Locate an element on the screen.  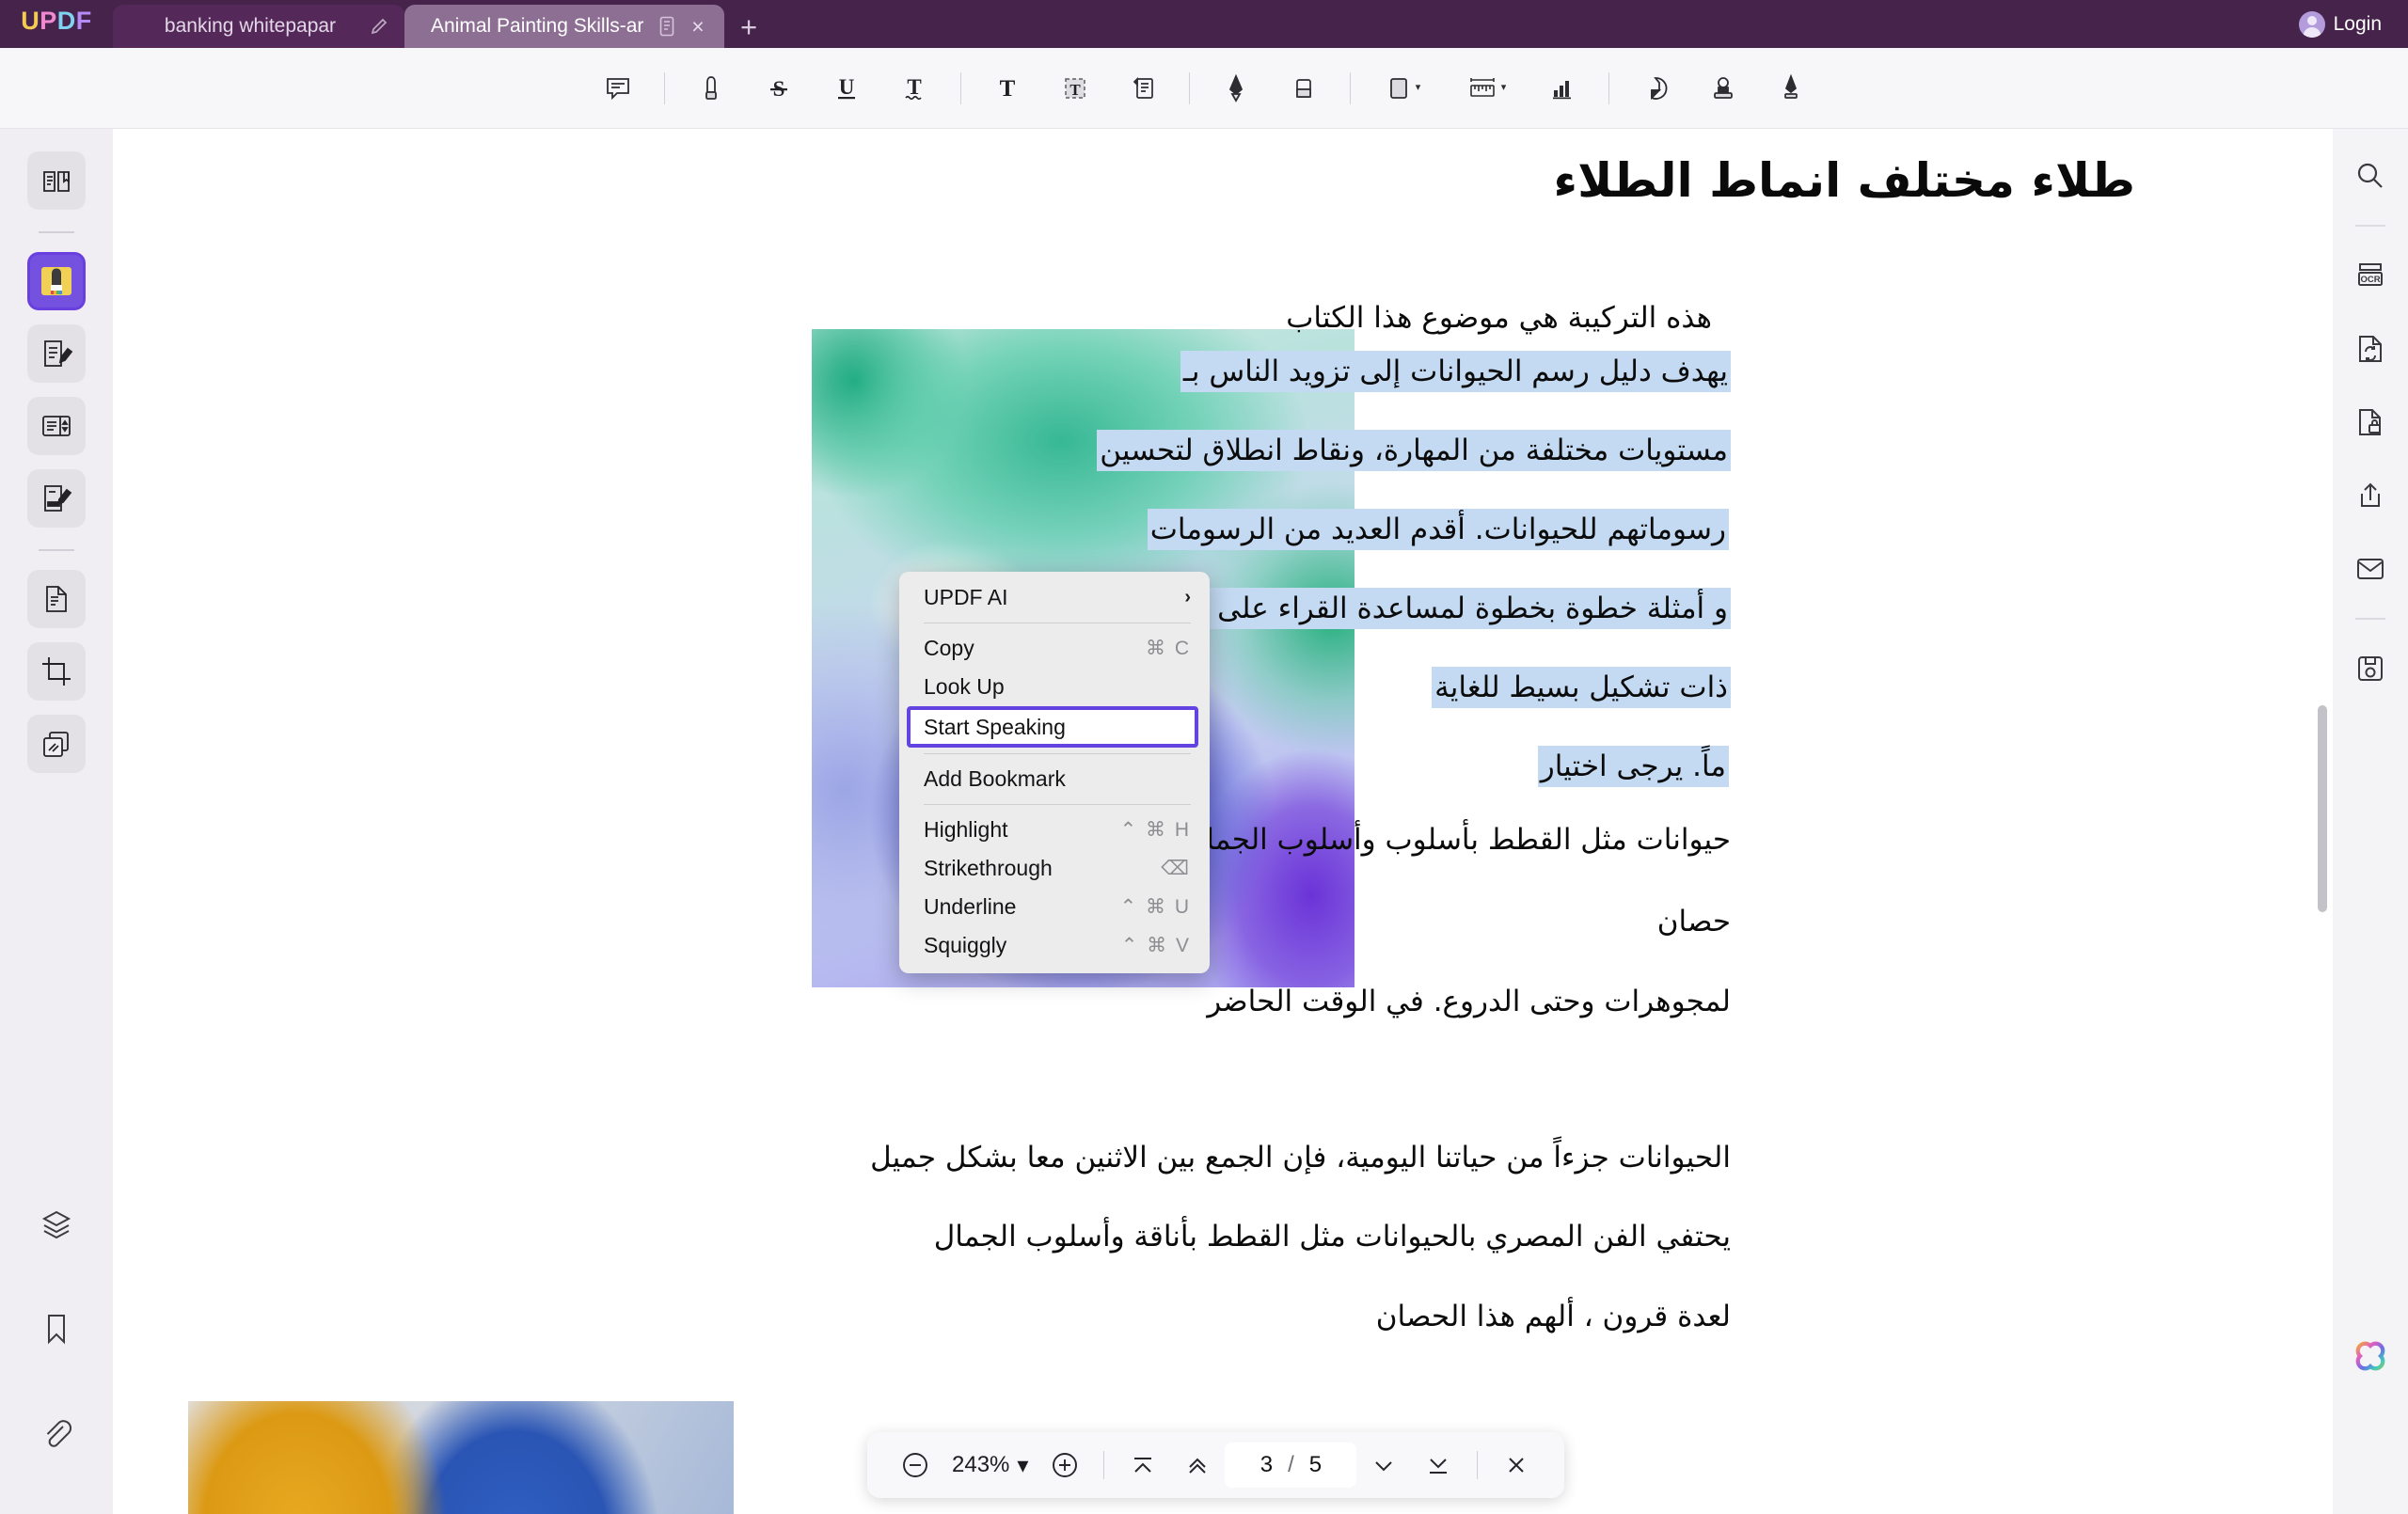
menu-item-shortcut: ⌃ ⌘ H is located at coordinates (1155, 830).